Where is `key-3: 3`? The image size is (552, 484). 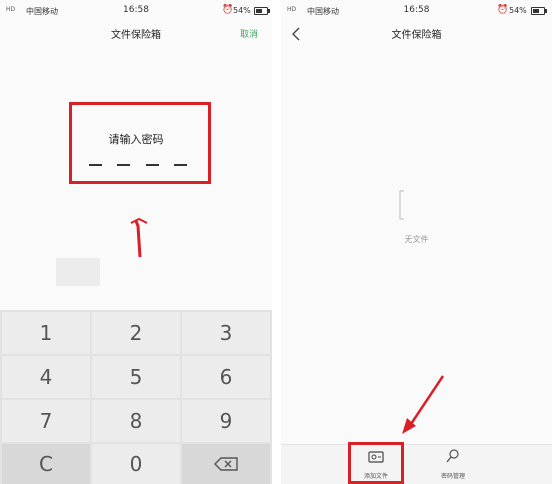 key-3: 3 is located at coordinates (226, 333).